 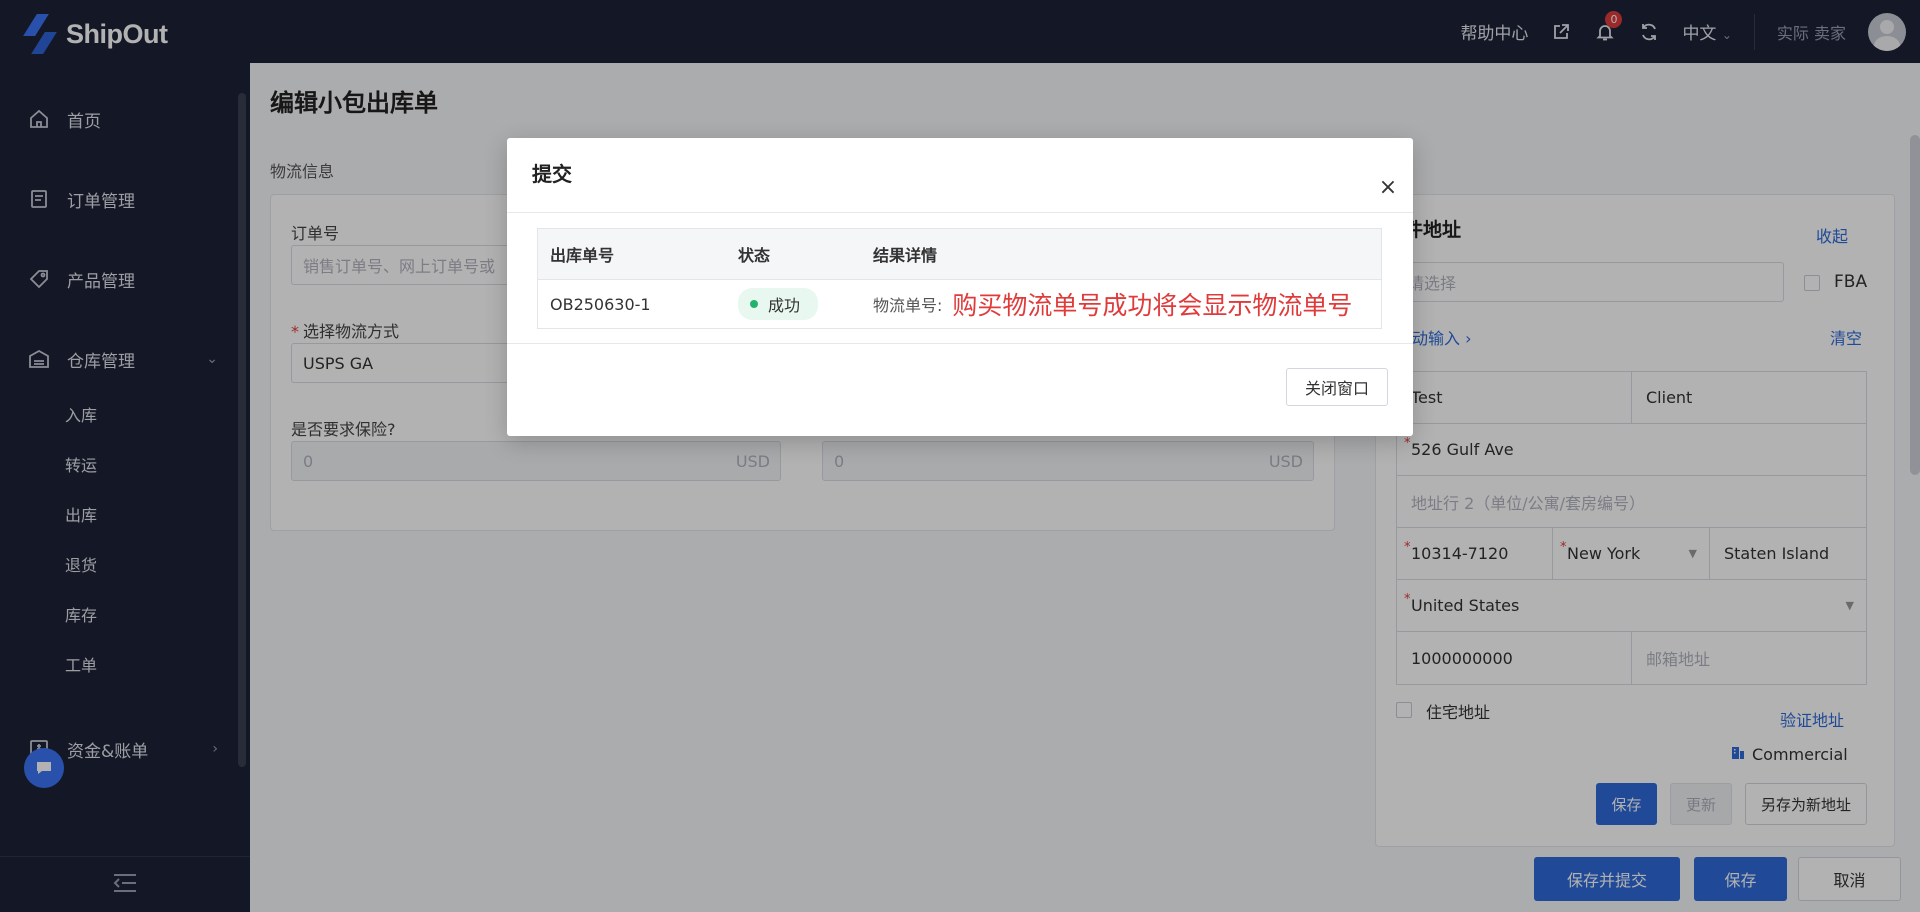 I want to click on close-icon: ×, so click(x=1388, y=187).